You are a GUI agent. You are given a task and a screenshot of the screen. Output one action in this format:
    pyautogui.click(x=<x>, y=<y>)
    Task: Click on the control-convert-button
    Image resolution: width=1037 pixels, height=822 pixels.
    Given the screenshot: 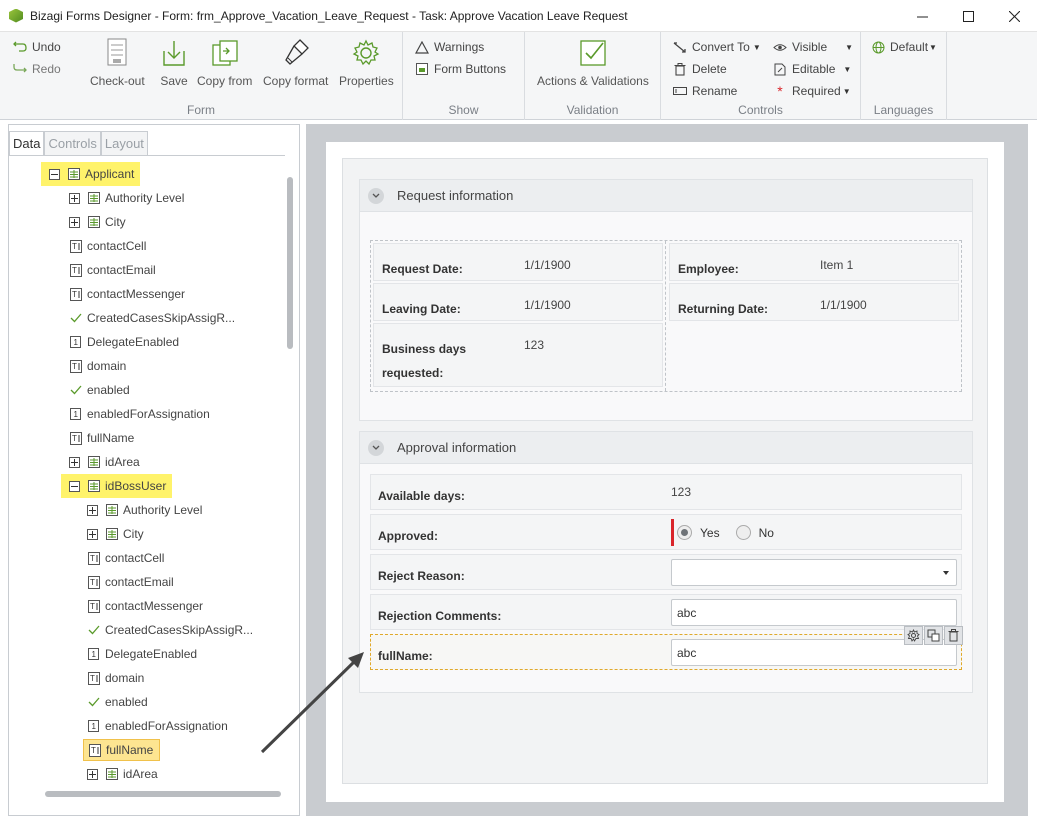 What is the action you would take?
    pyautogui.click(x=933, y=635)
    